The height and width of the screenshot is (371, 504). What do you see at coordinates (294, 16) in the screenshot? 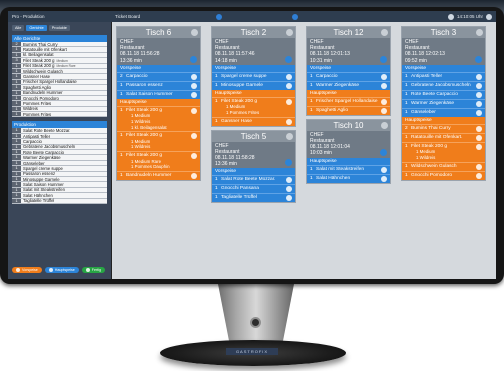
I see `filter-icon` at bounding box center [294, 16].